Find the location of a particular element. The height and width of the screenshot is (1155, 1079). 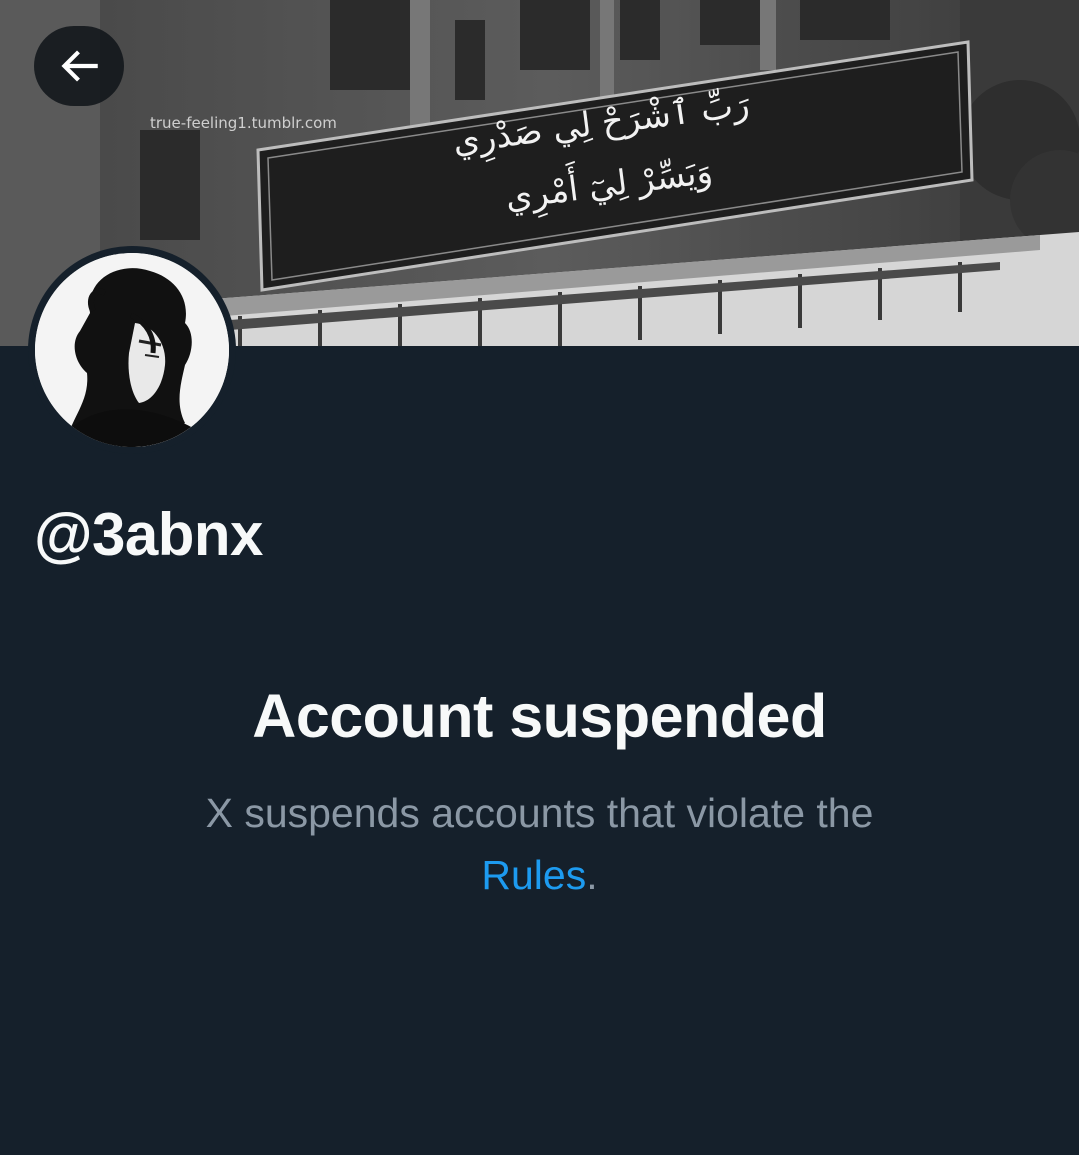

avatar-illustration is located at coordinates (132, 350).